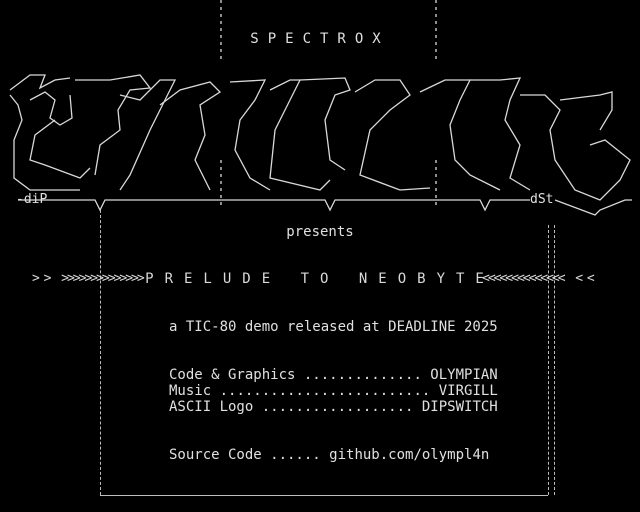  What do you see at coordinates (548, 360) in the screenshot?
I see `frame-right-border` at bounding box center [548, 360].